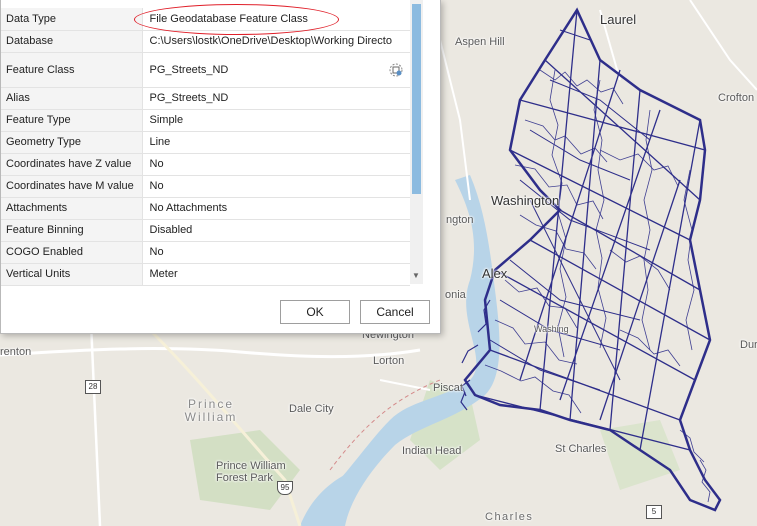 The image size is (757, 526). I want to click on property-row-z-value: Coordinates have Z value No, so click(205, 164).